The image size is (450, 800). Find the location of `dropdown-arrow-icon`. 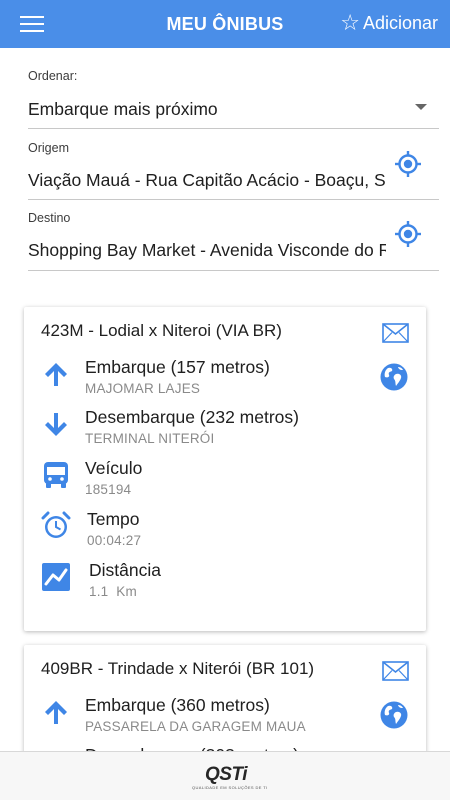

dropdown-arrow-icon is located at coordinates (421, 107).